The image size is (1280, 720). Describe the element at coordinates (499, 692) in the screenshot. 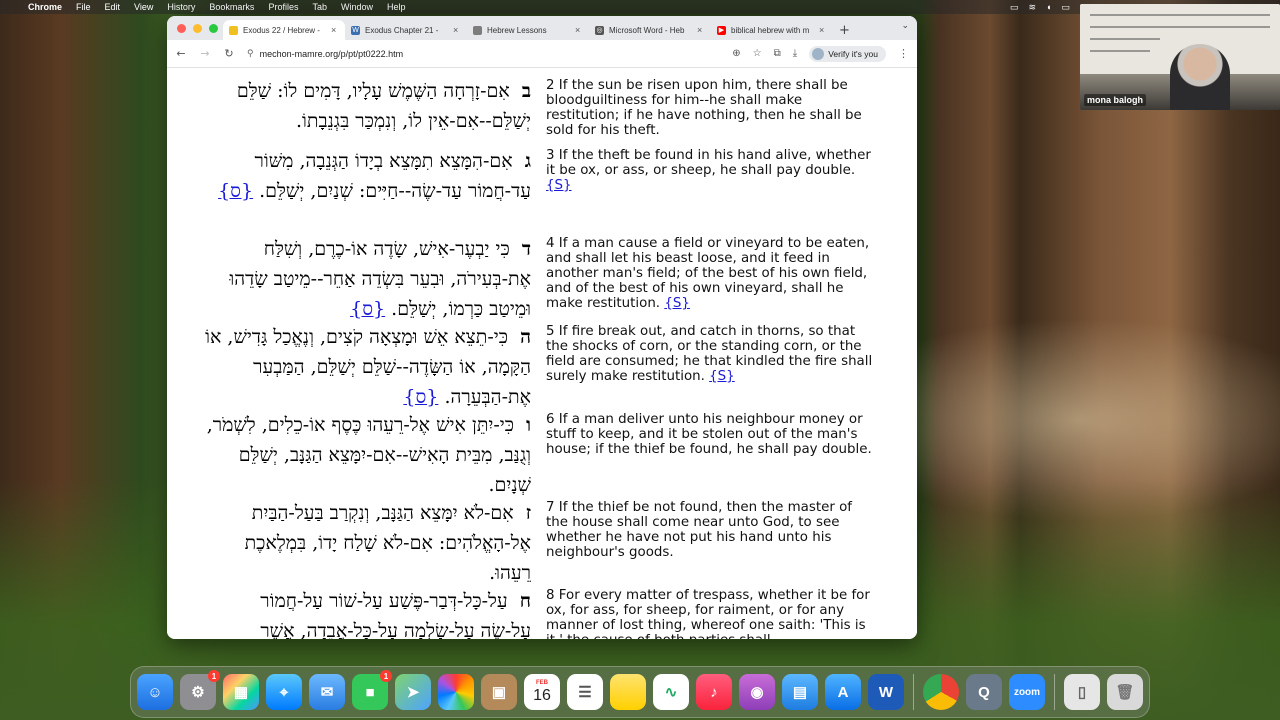

I see `contacts-icon: ▣` at that location.